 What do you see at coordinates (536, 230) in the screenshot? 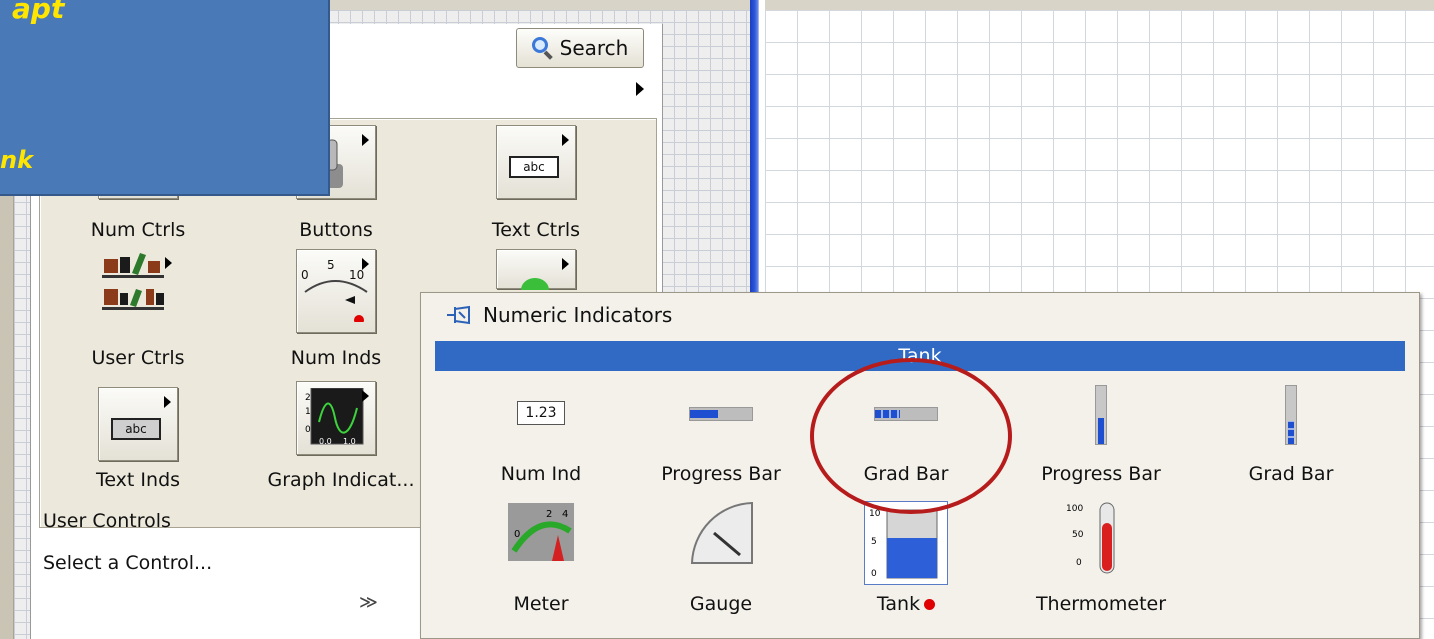
I see `category-label: Text Ctrls` at bounding box center [536, 230].